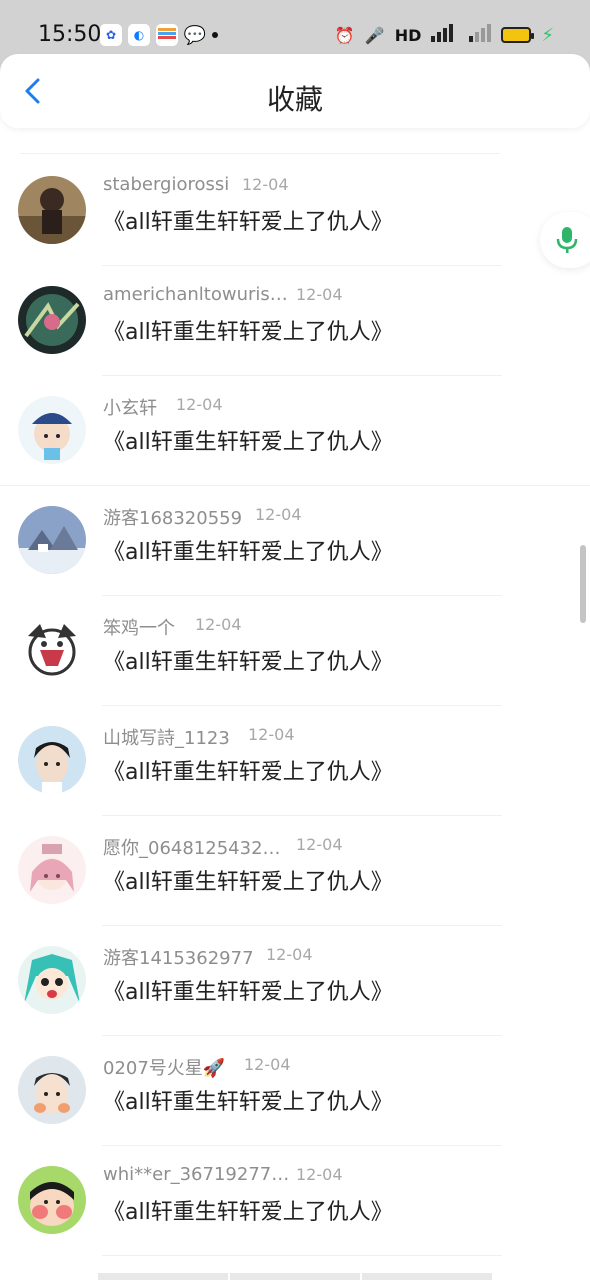 Image resolution: width=590 pixels, height=1280 pixels. What do you see at coordinates (139, 627) in the screenshot?
I see `username: 笨鸡一个` at bounding box center [139, 627].